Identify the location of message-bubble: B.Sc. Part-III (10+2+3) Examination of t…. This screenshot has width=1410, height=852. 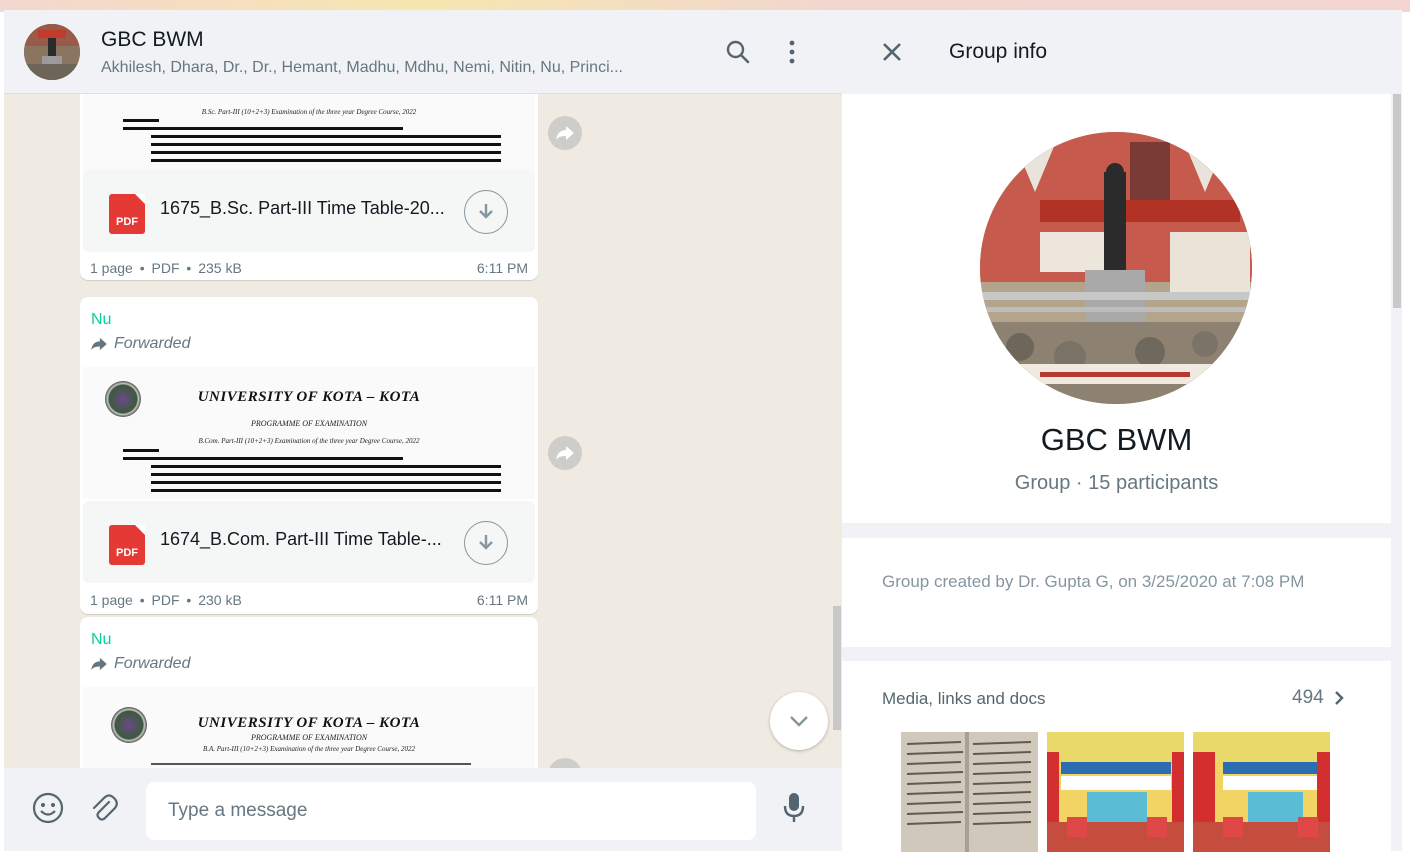
(309, 187).